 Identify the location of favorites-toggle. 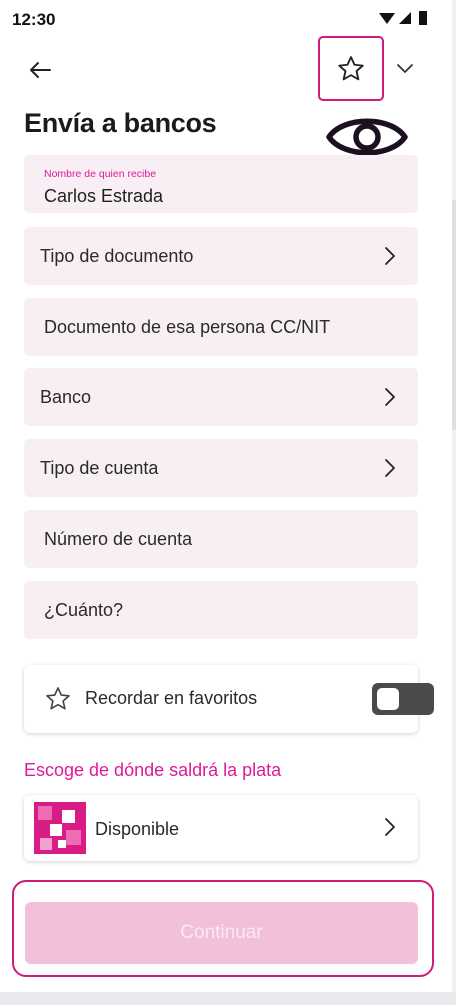
(403, 699).